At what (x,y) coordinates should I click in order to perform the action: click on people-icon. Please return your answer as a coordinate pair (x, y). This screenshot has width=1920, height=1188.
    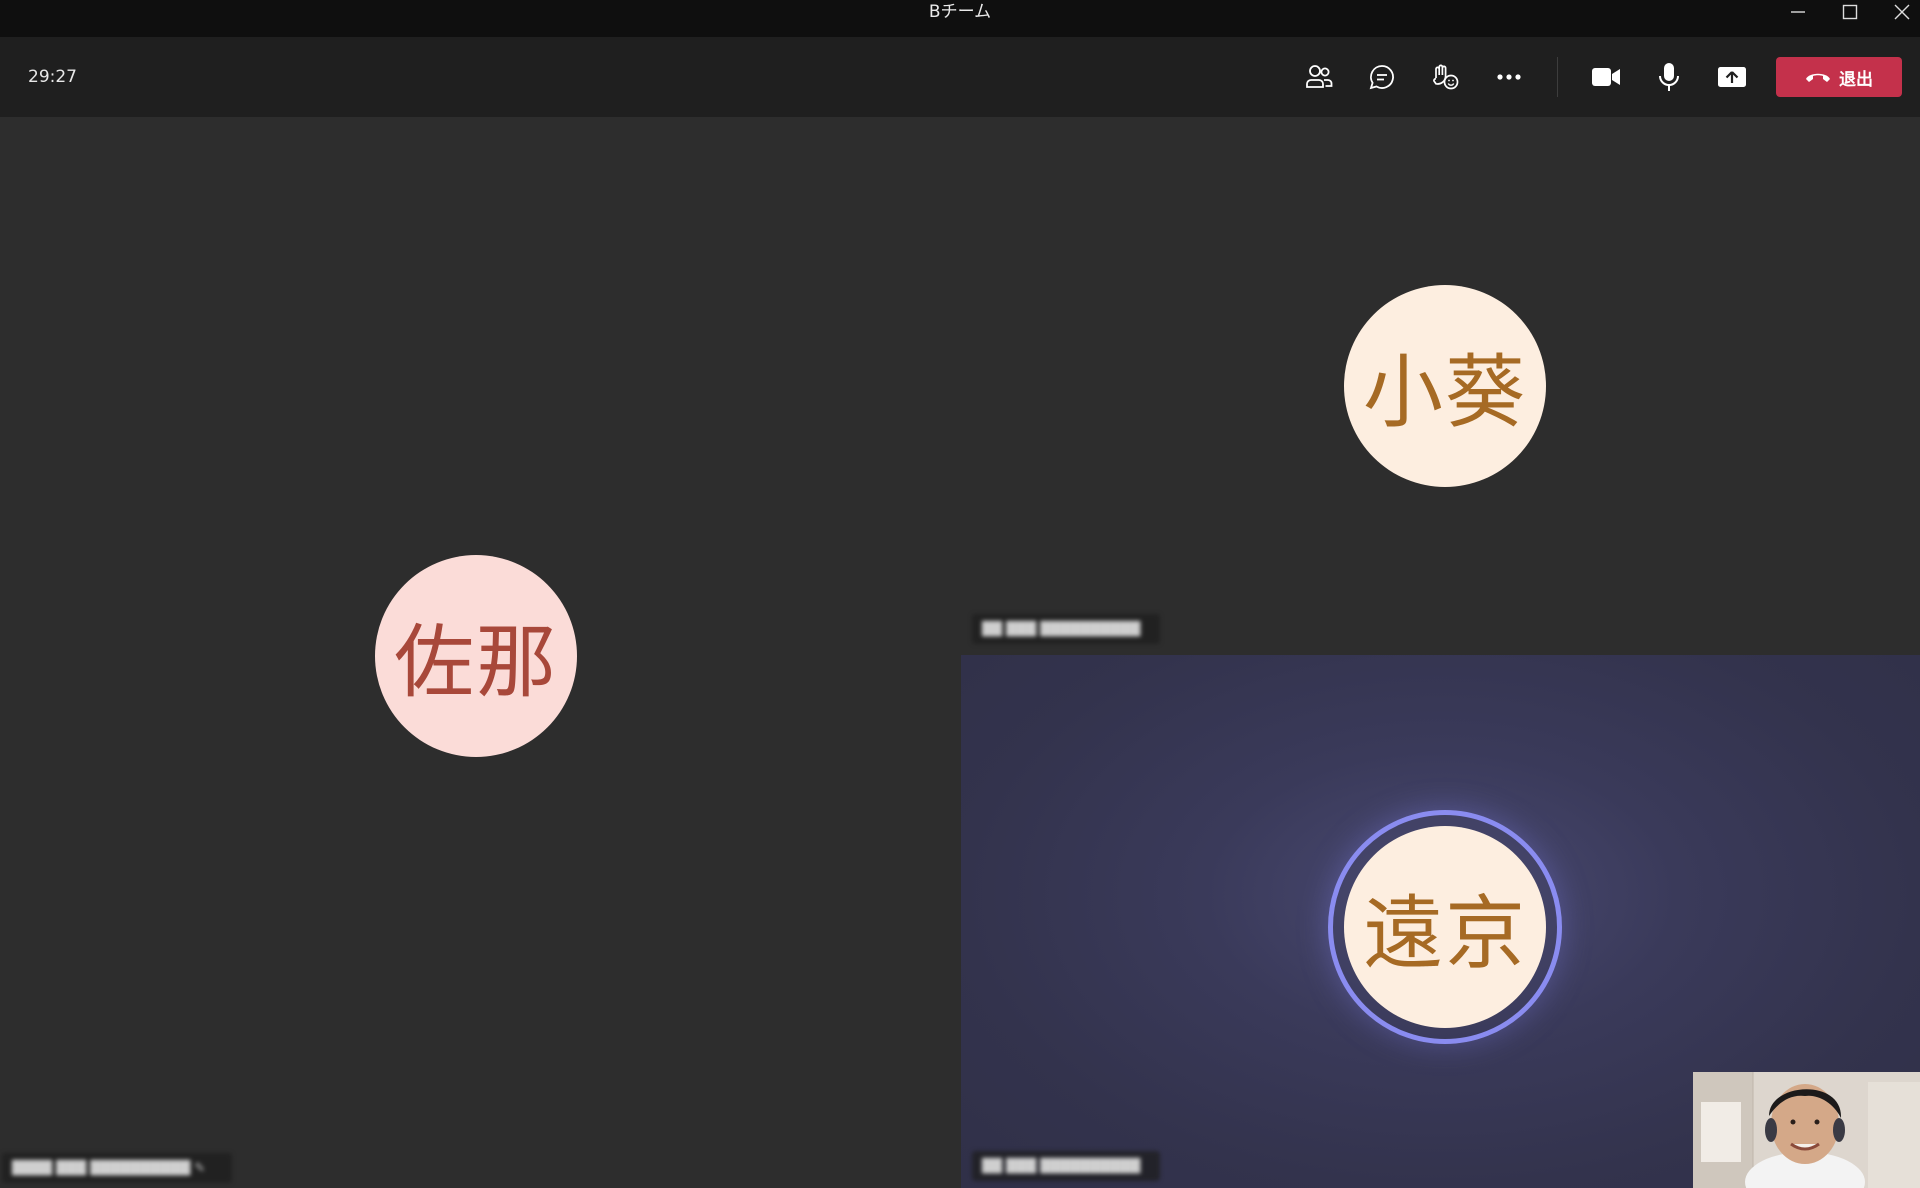
    Looking at the image, I should click on (1319, 76).